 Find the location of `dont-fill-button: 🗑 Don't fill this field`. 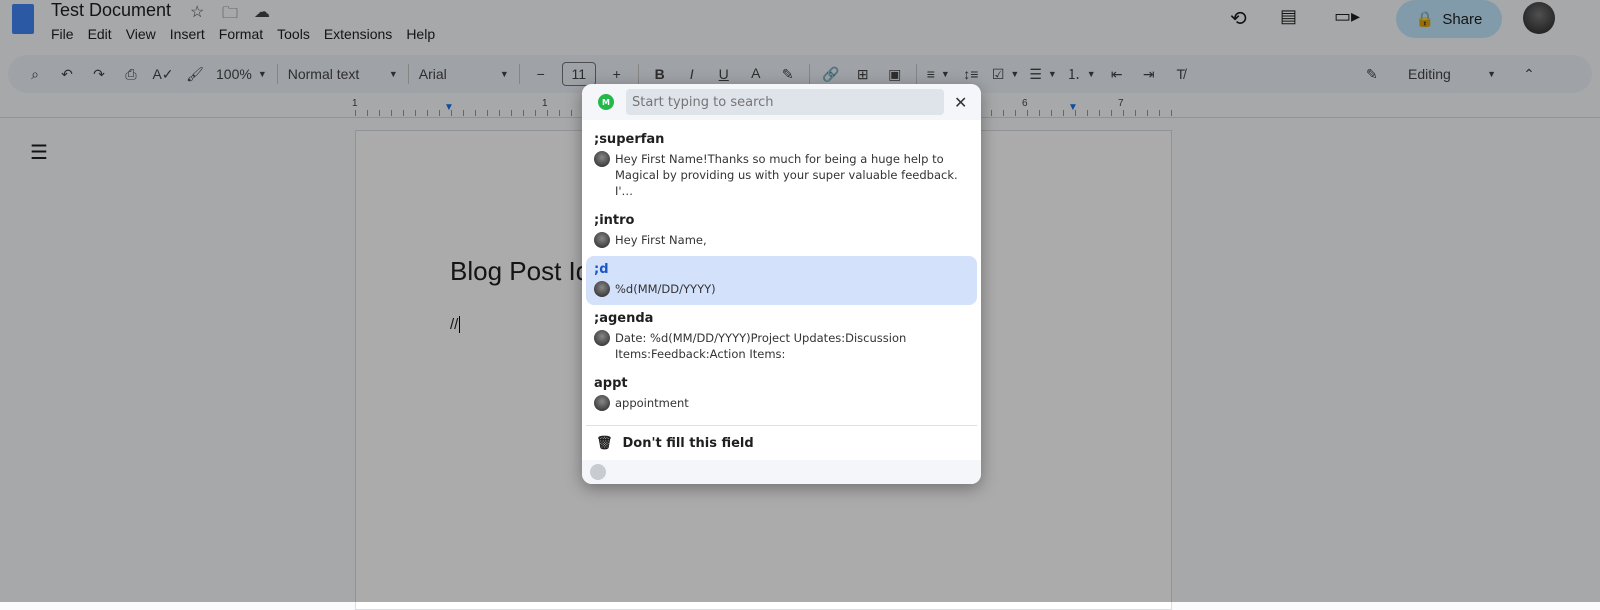

dont-fill-button: 🗑 Don't fill this field is located at coordinates (781, 443).